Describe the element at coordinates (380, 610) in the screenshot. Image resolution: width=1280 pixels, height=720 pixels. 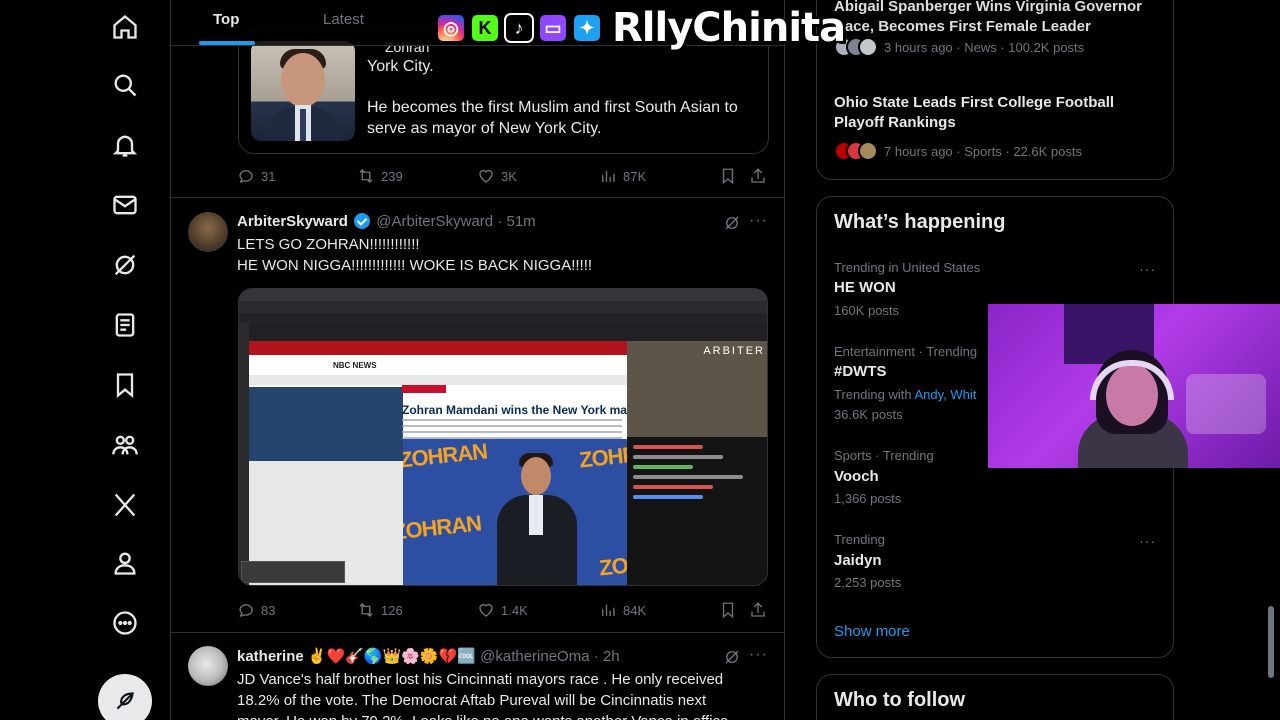
I see `repost-button: 126` at that location.